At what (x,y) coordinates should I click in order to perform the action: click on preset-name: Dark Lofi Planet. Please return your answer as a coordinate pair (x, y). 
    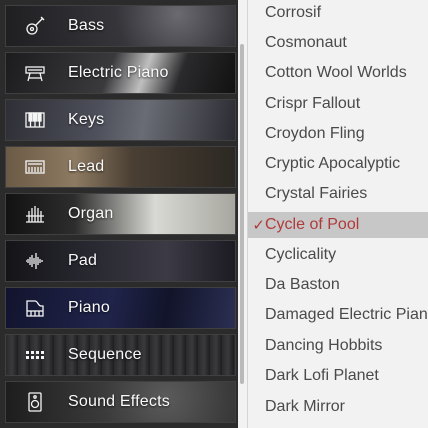
    Looking at the image, I should click on (322, 375).